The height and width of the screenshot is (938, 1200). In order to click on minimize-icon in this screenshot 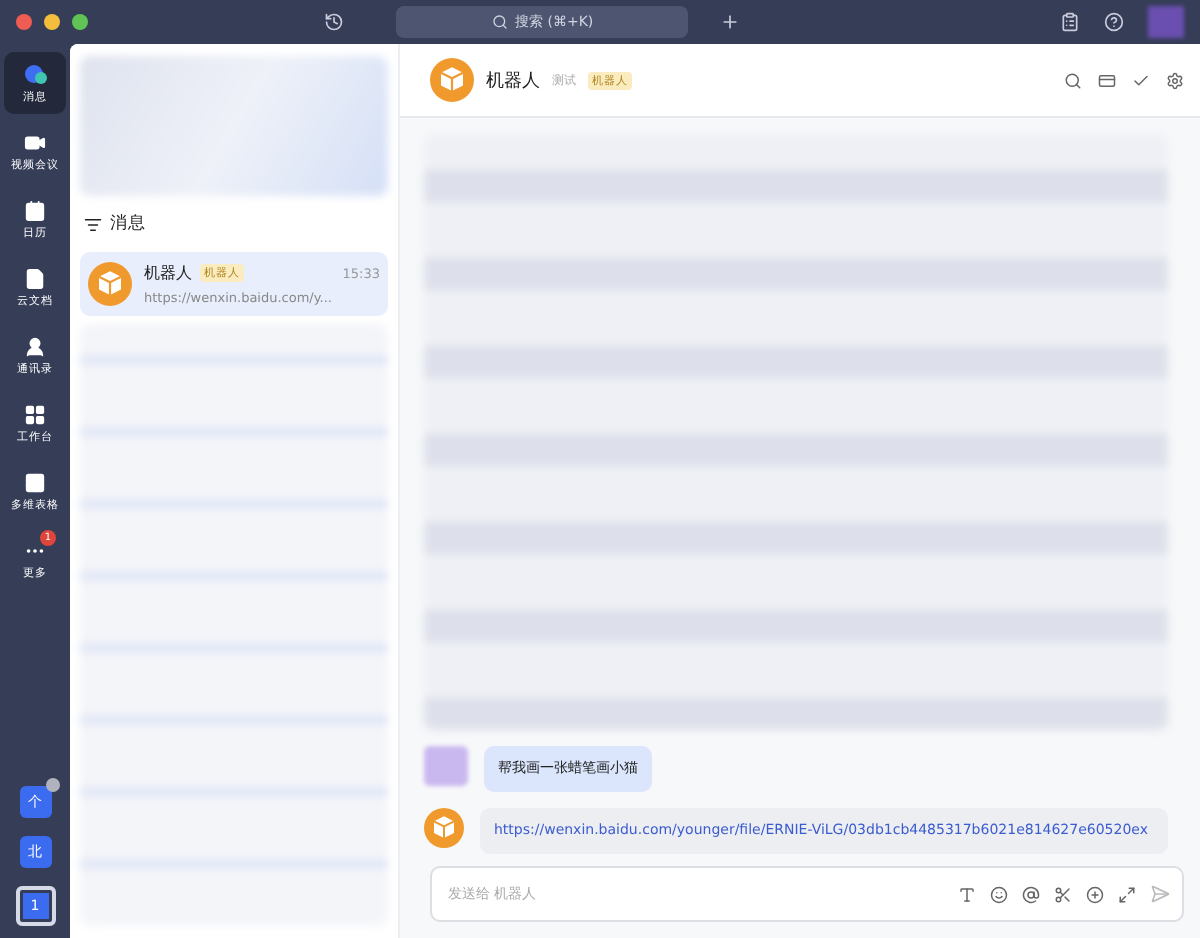, I will do `click(52, 22)`.